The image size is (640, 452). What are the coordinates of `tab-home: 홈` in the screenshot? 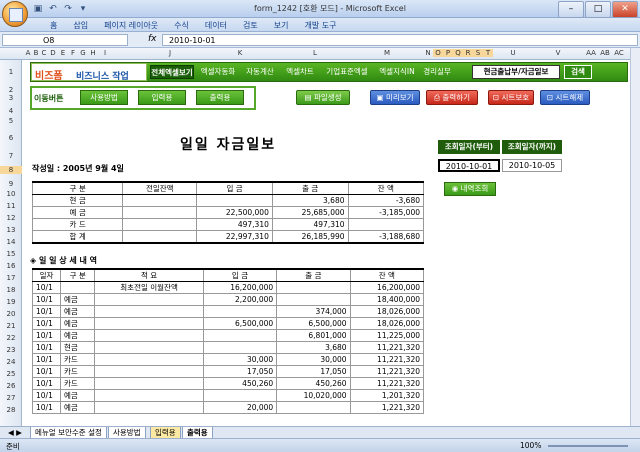 It's located at (53, 25).